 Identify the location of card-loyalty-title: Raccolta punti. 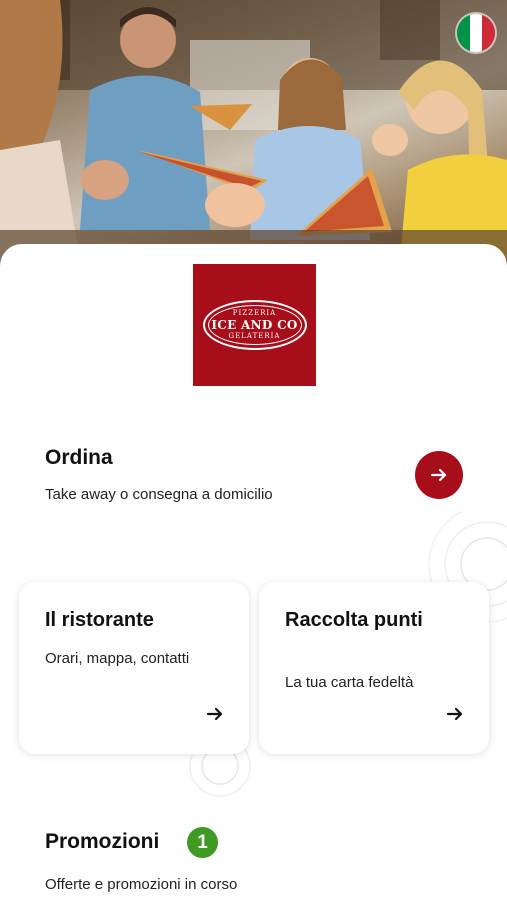
(354, 620).